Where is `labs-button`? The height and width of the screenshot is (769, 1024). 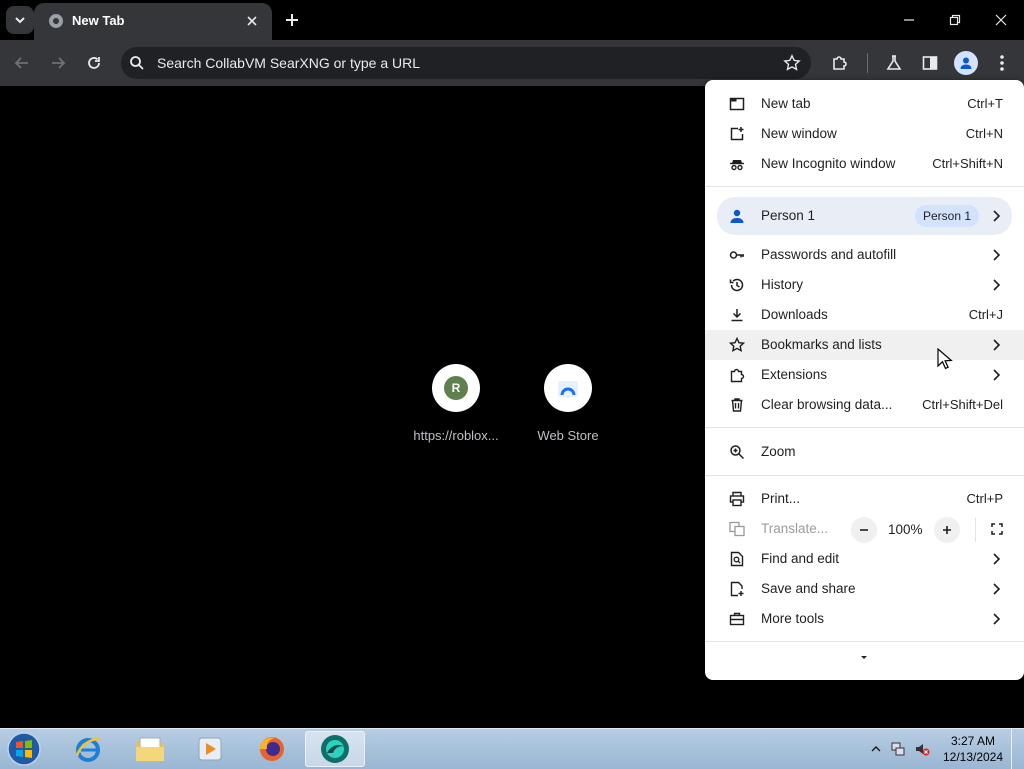
labs-button is located at coordinates (894, 63).